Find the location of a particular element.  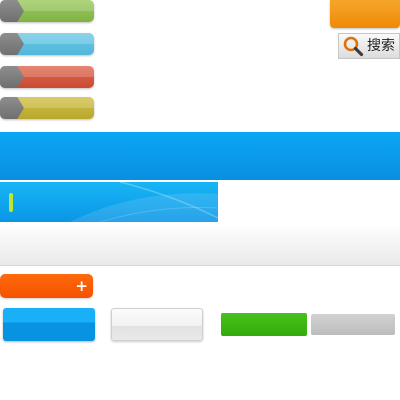

gray-gradient-strip is located at coordinates (200, 245).